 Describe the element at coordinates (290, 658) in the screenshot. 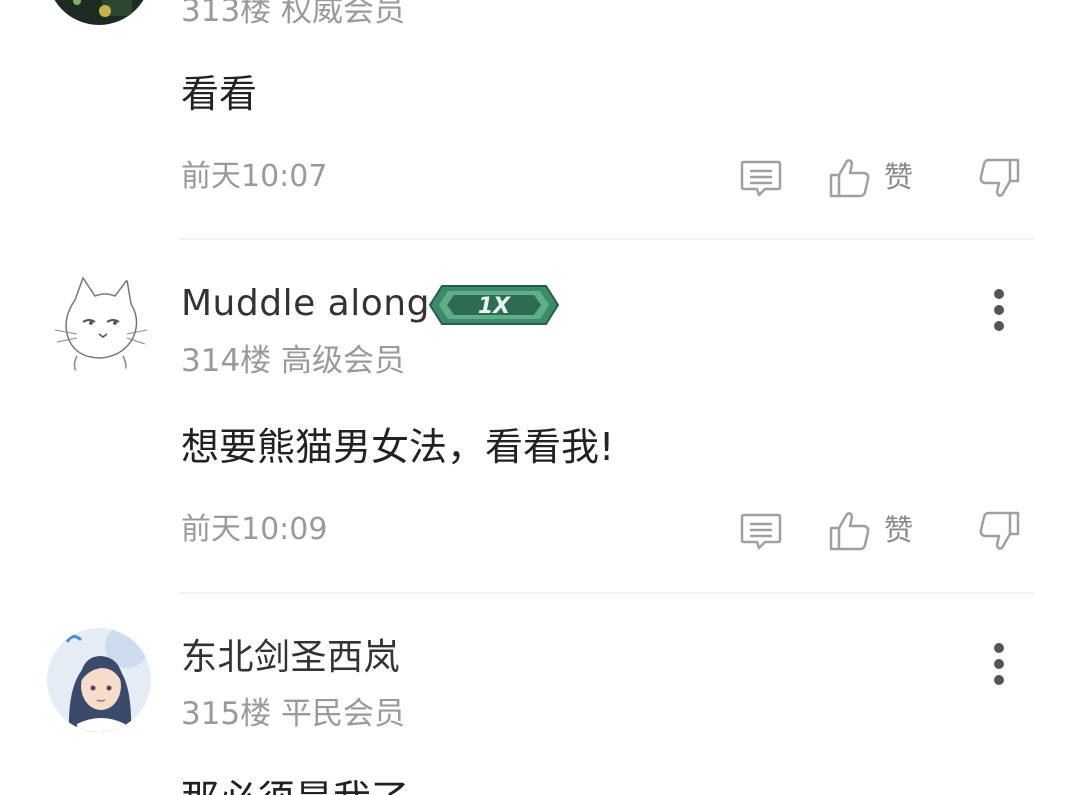

I see `username: 东北剑圣西岚` at that location.